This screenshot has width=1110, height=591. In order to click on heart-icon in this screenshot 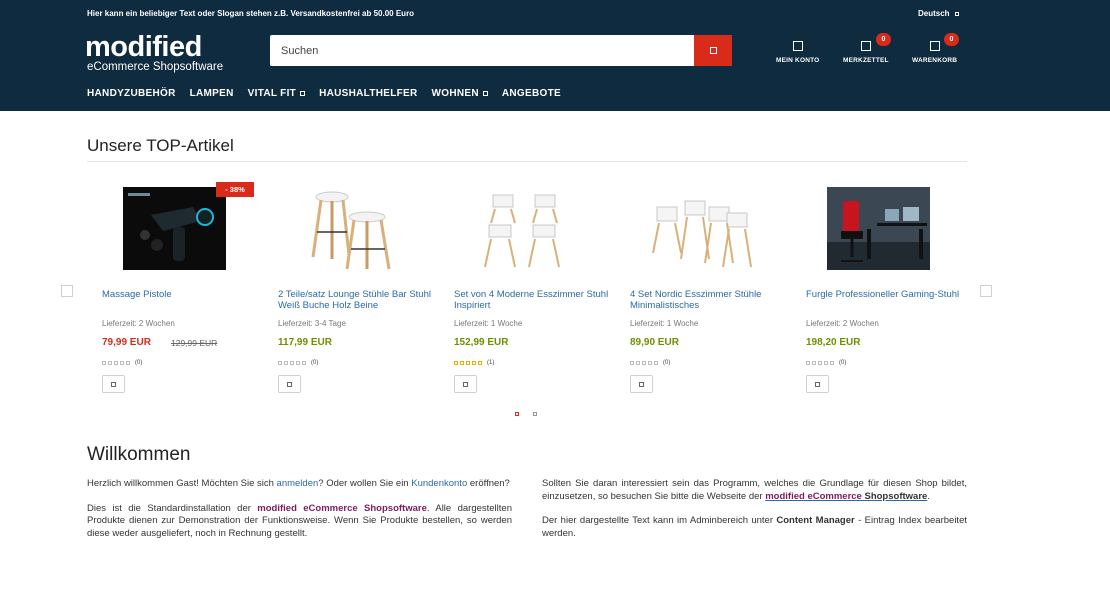, I will do `click(865, 46)`.